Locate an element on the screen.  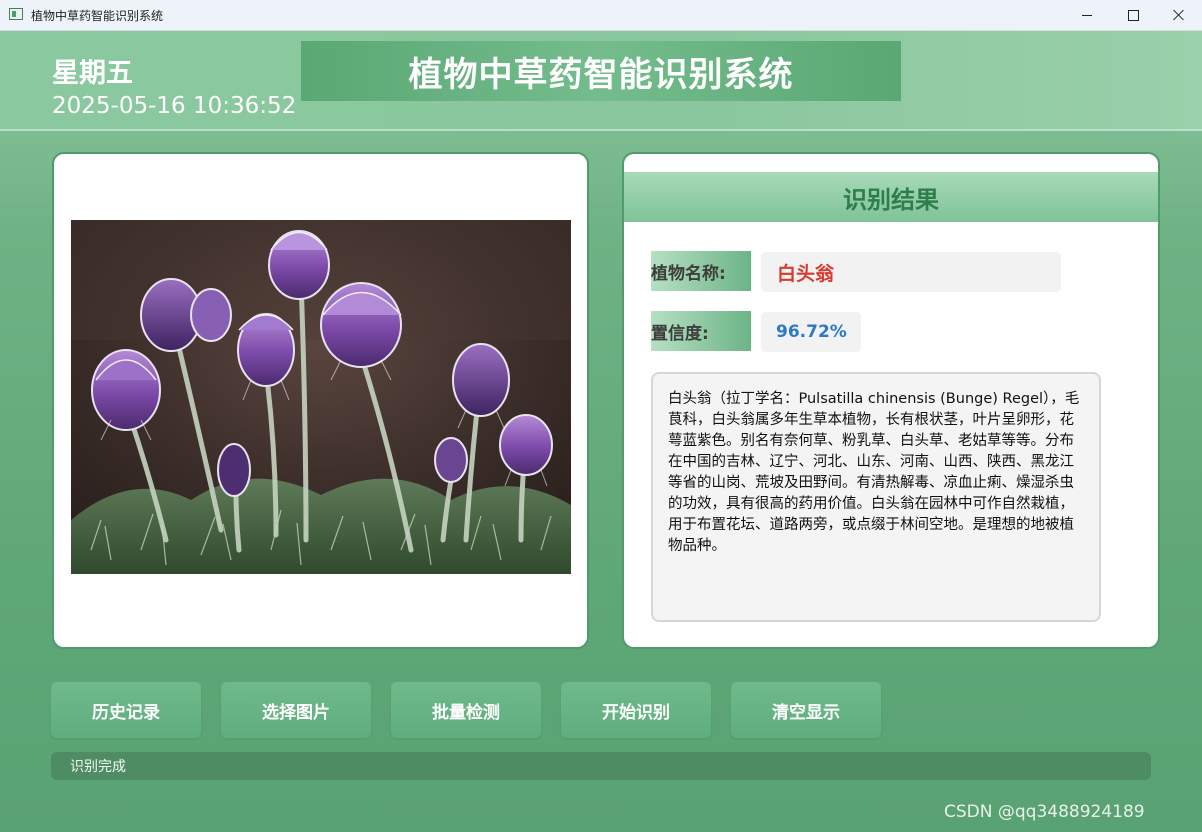
app-window-icon is located at coordinates (16, 14).